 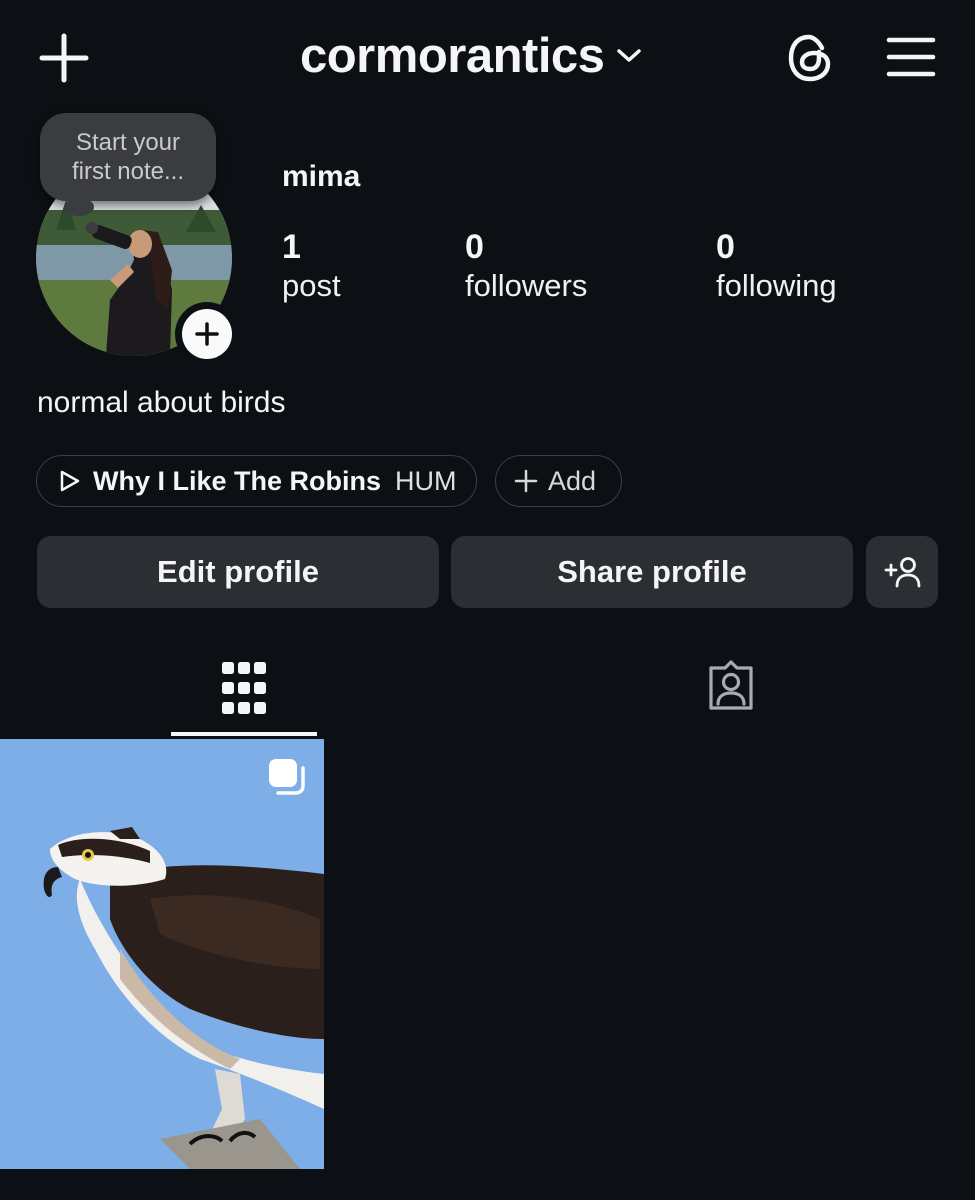 I want to click on add-story-button, so click(x=207, y=334).